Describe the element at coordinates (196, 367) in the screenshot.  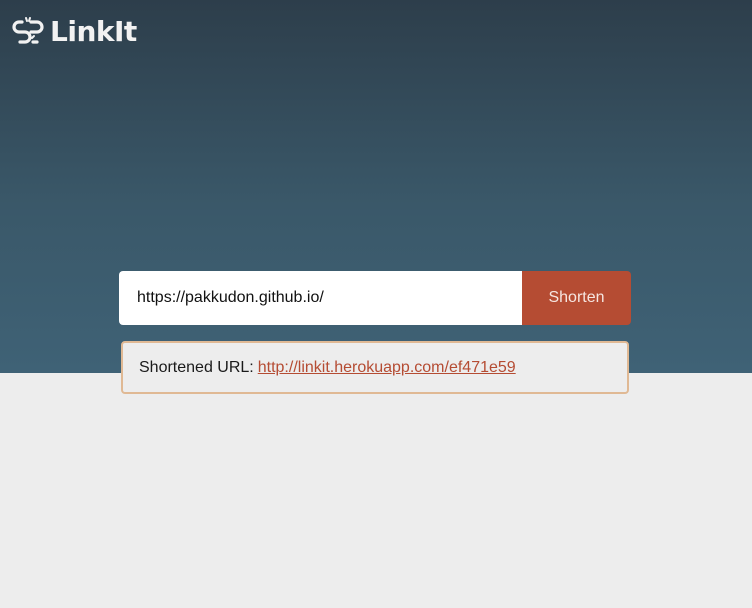
I see `result-label: Shortened URL:` at that location.